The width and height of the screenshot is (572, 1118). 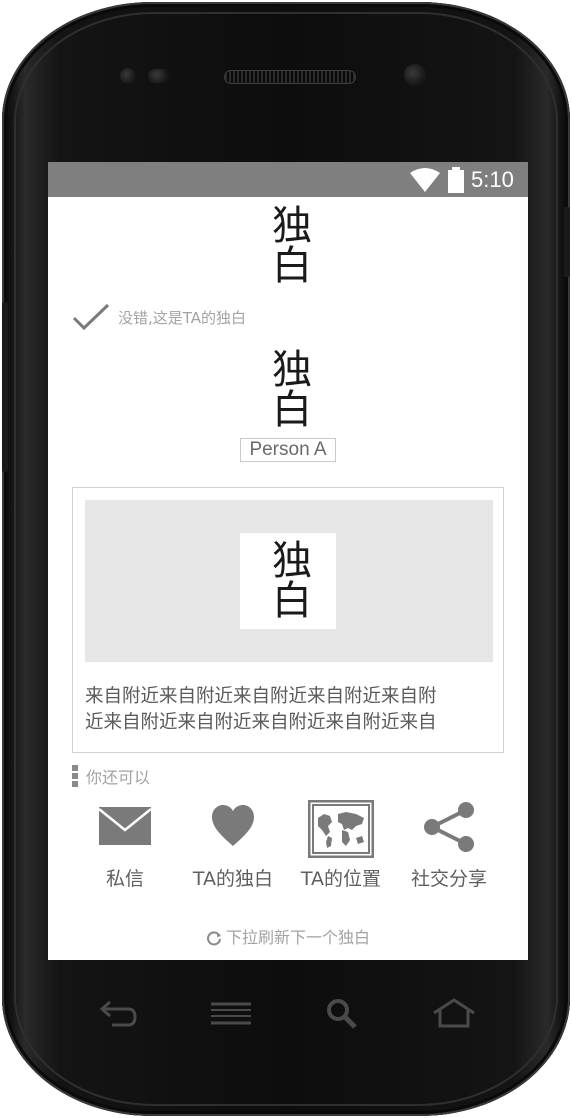 What do you see at coordinates (124, 879) in the screenshot?
I see `message-action-label: 私信` at bounding box center [124, 879].